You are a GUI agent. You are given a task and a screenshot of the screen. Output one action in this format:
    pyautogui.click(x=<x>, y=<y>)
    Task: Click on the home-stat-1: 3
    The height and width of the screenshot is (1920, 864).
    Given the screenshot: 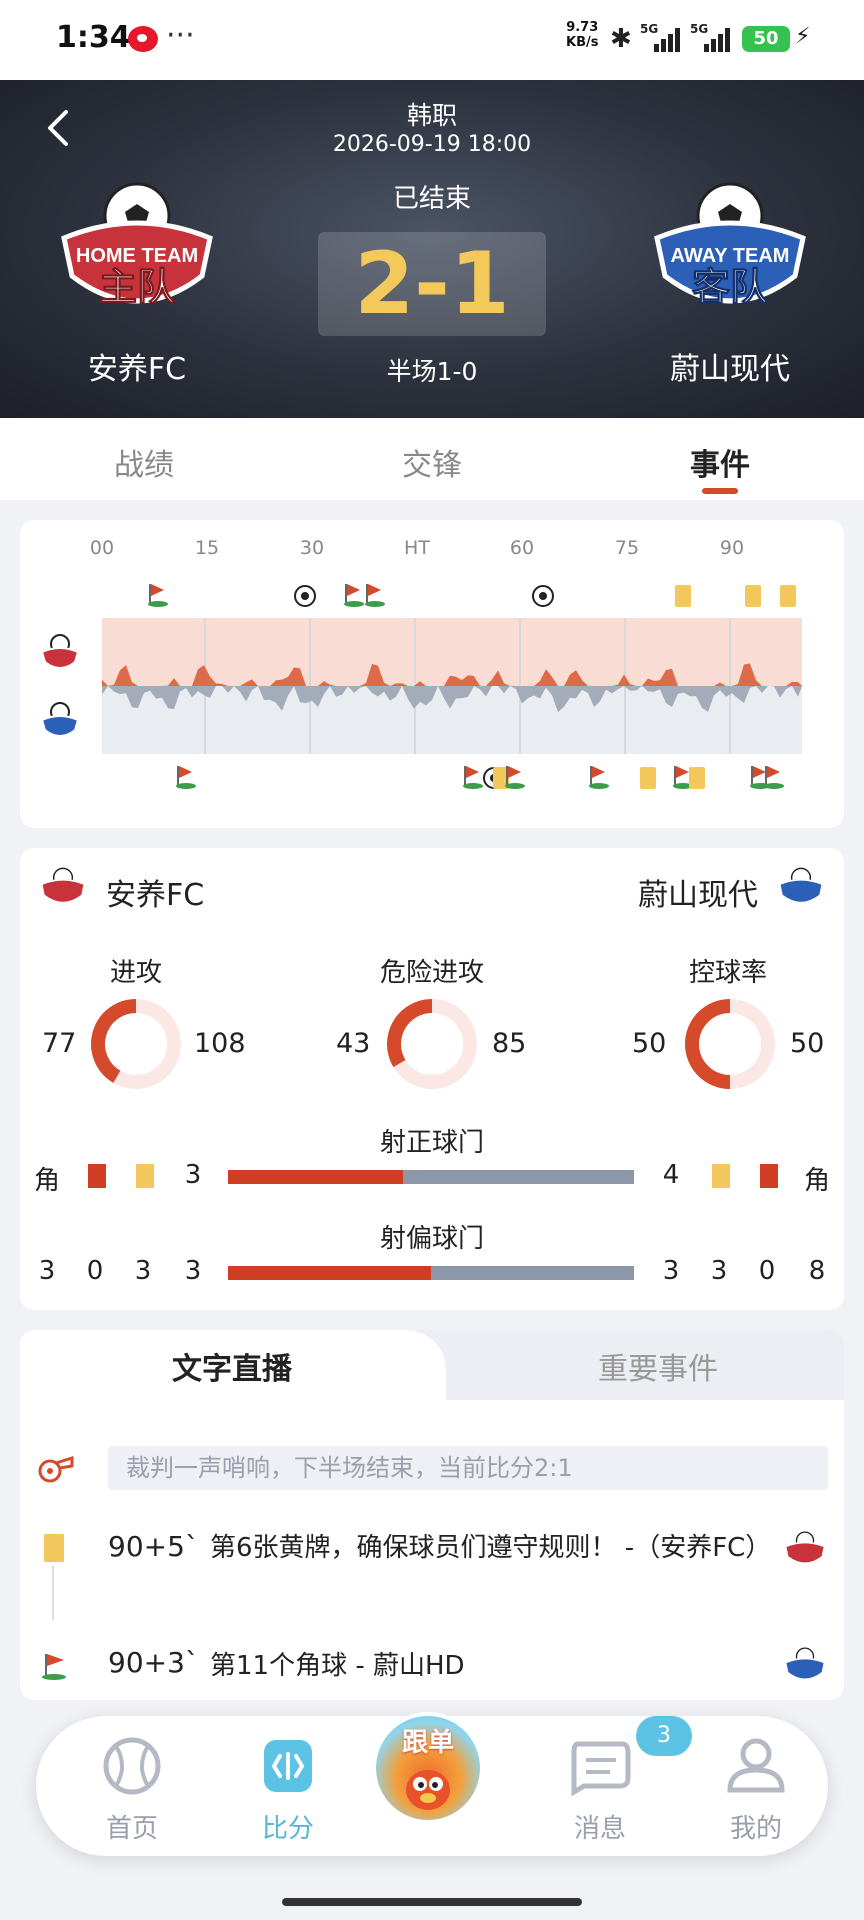 What is the action you would take?
    pyautogui.click(x=47, y=1271)
    